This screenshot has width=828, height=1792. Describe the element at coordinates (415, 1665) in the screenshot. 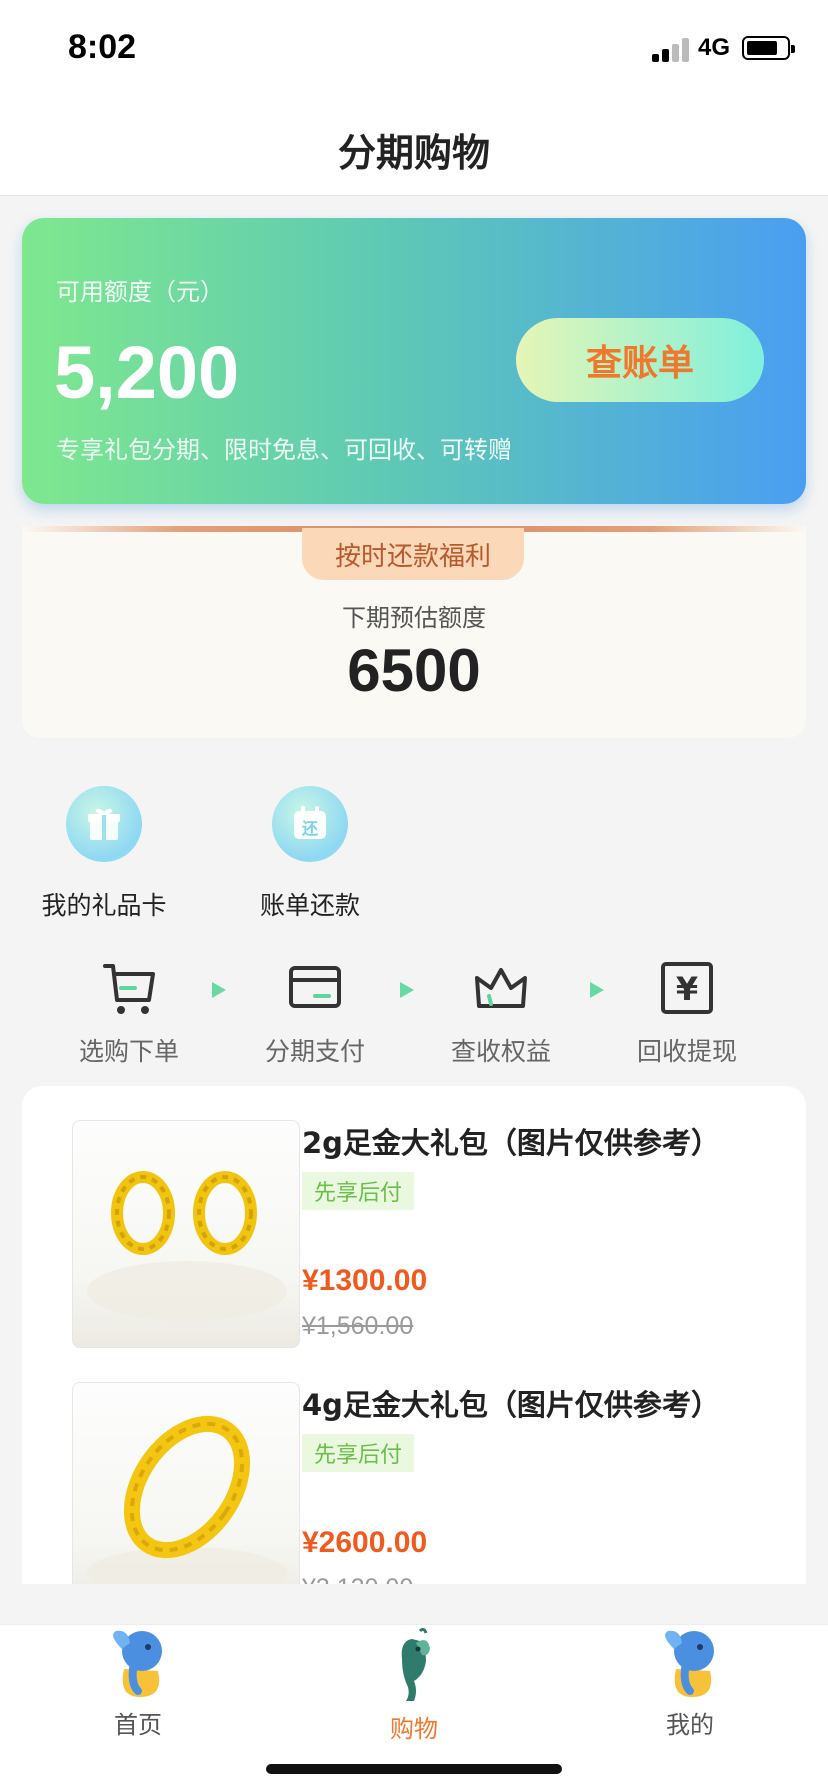

I see `elephant-shop-icon` at that location.